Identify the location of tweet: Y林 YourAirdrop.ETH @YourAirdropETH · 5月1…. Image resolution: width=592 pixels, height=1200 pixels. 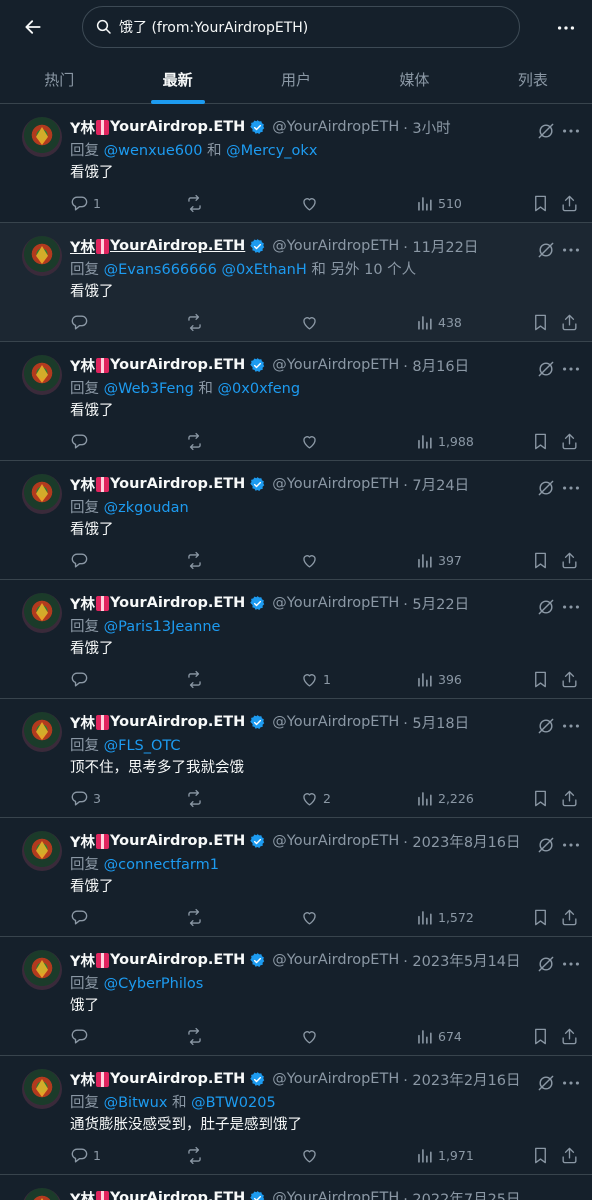
(296, 758).